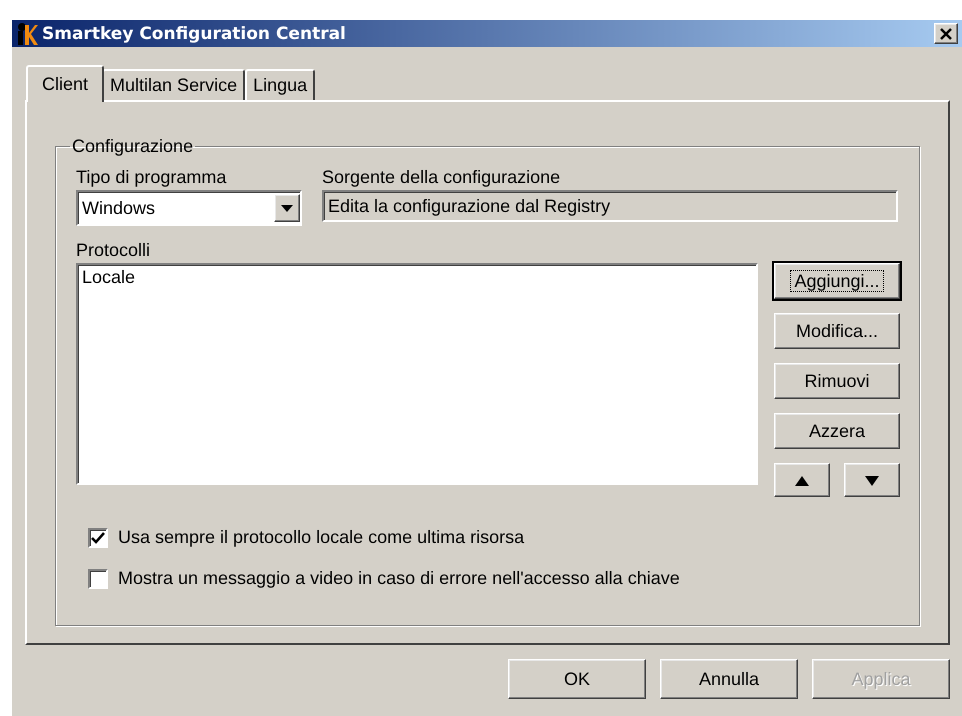  Describe the element at coordinates (280, 84) in the screenshot. I see `tab: Lingua` at that location.